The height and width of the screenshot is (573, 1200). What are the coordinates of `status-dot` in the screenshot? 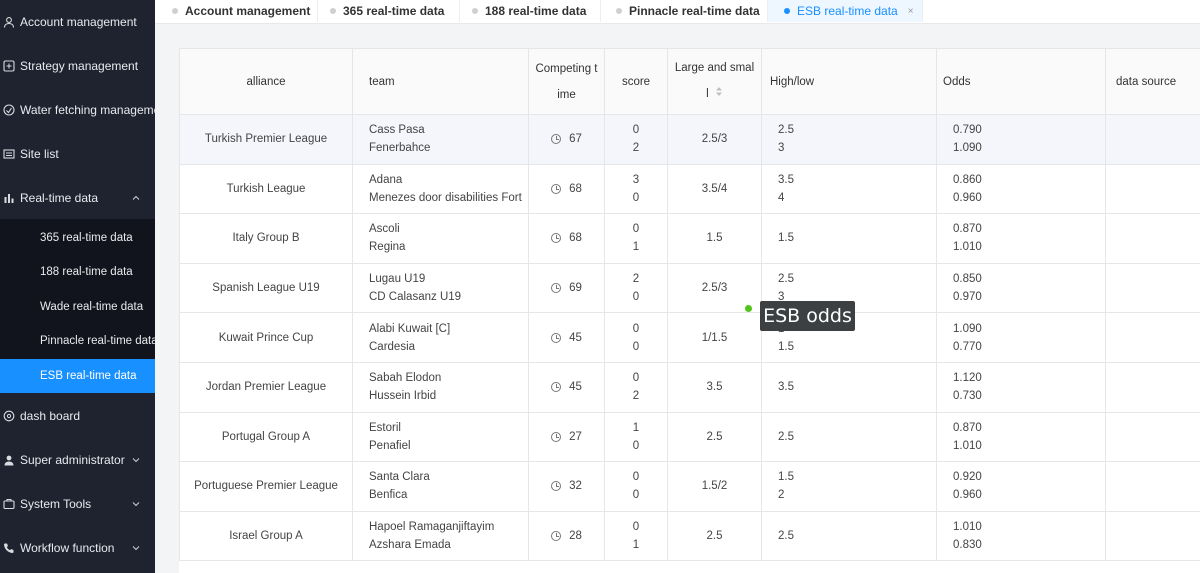 It's located at (748, 308).